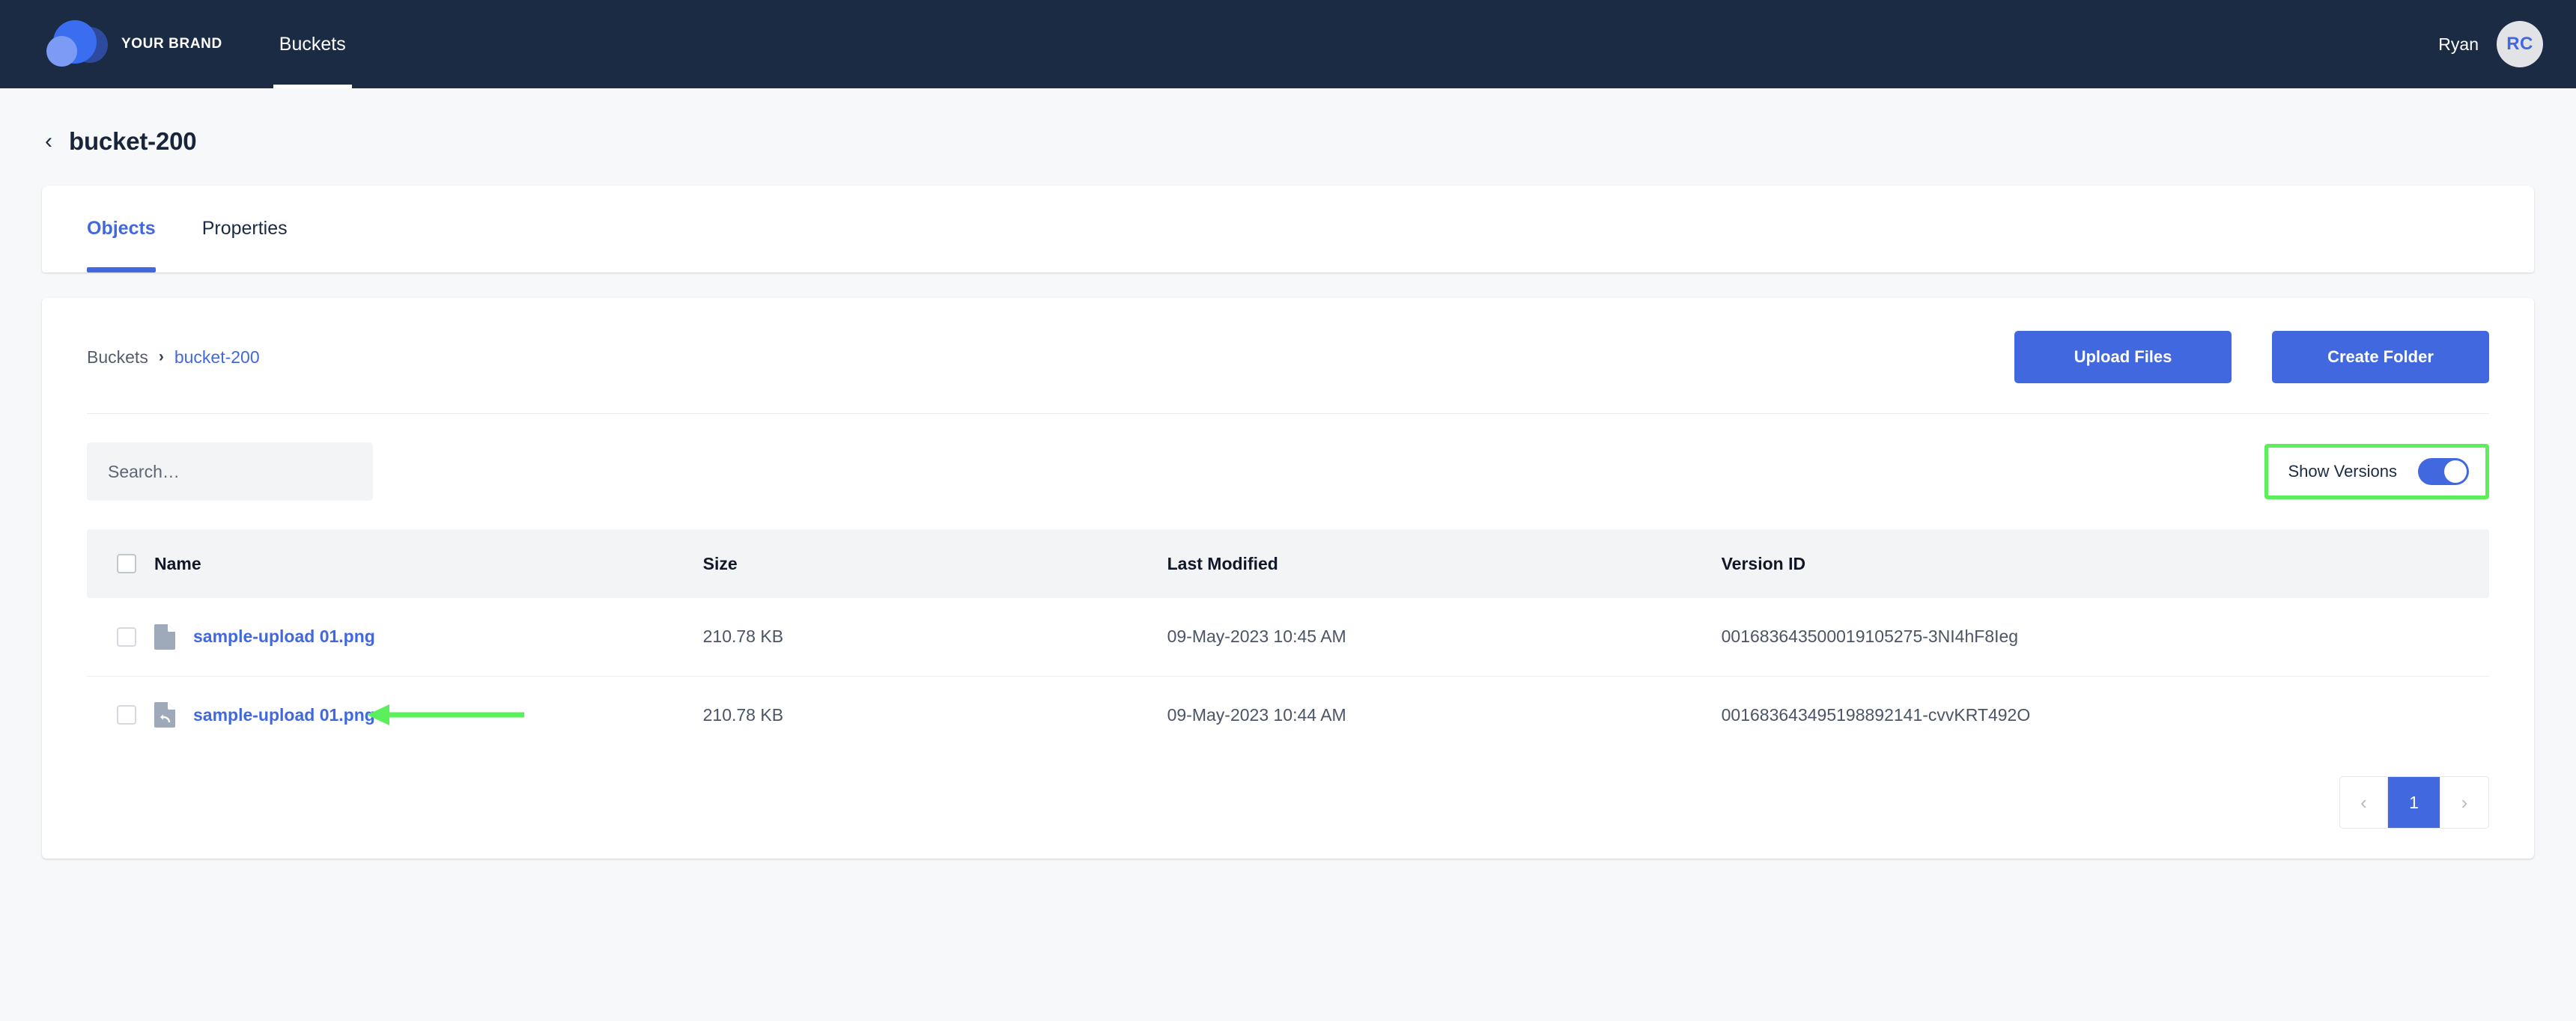 The width and height of the screenshot is (2576, 1021). I want to click on upload-files-button: Upload Files, so click(2123, 357).